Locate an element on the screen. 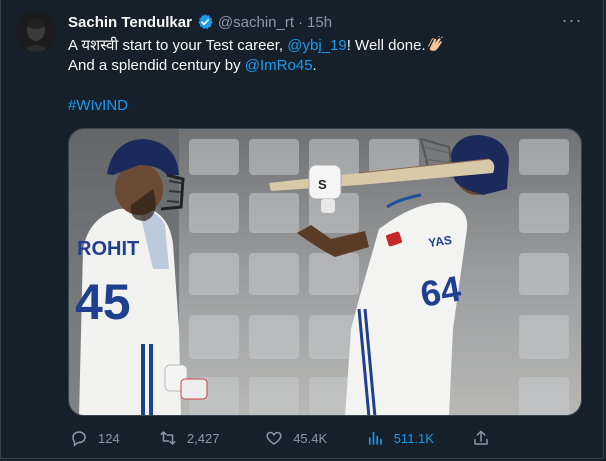  like-count: 45.4K is located at coordinates (310, 438).